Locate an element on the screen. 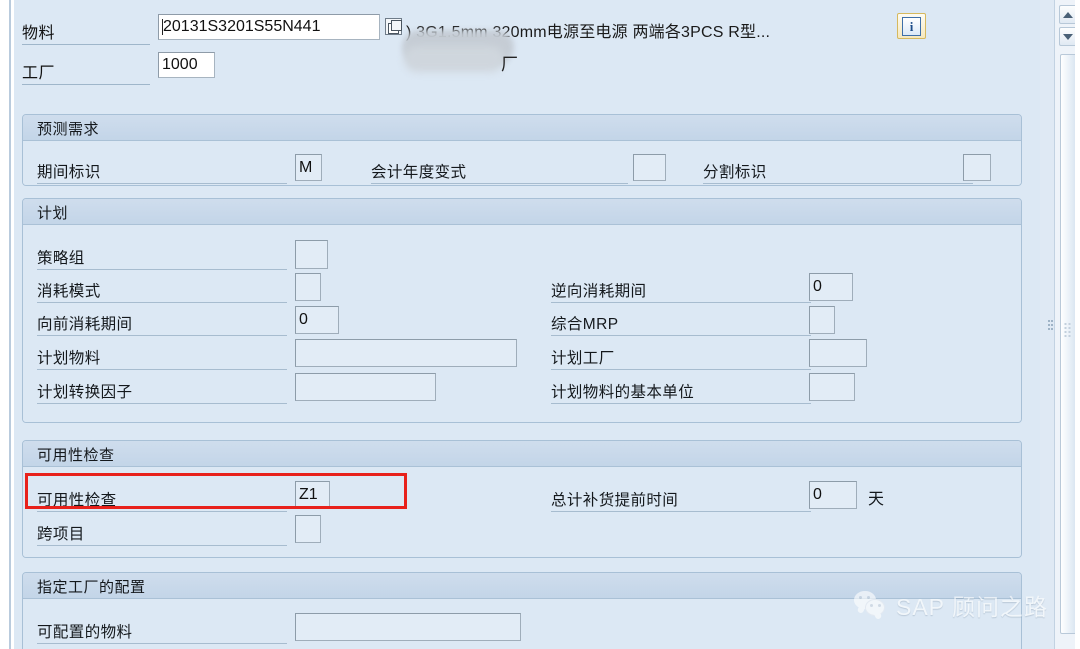 The width and height of the screenshot is (1080, 649). field-input-planning-conv-factor is located at coordinates (365, 387).